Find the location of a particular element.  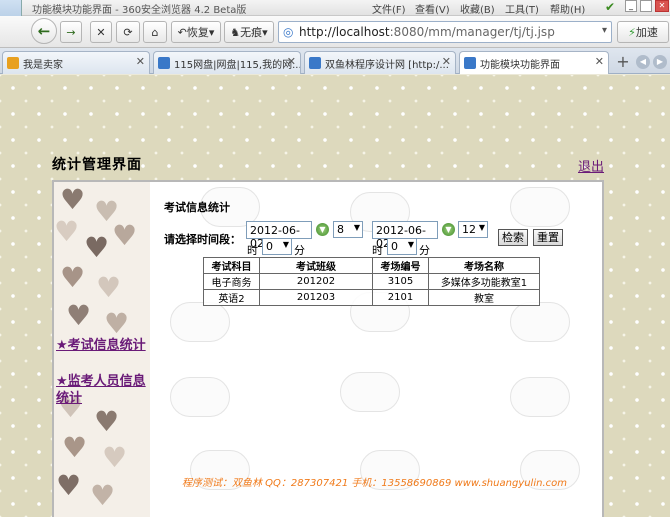

address-dropdown-icon: ▾ is located at coordinates (604, 30).